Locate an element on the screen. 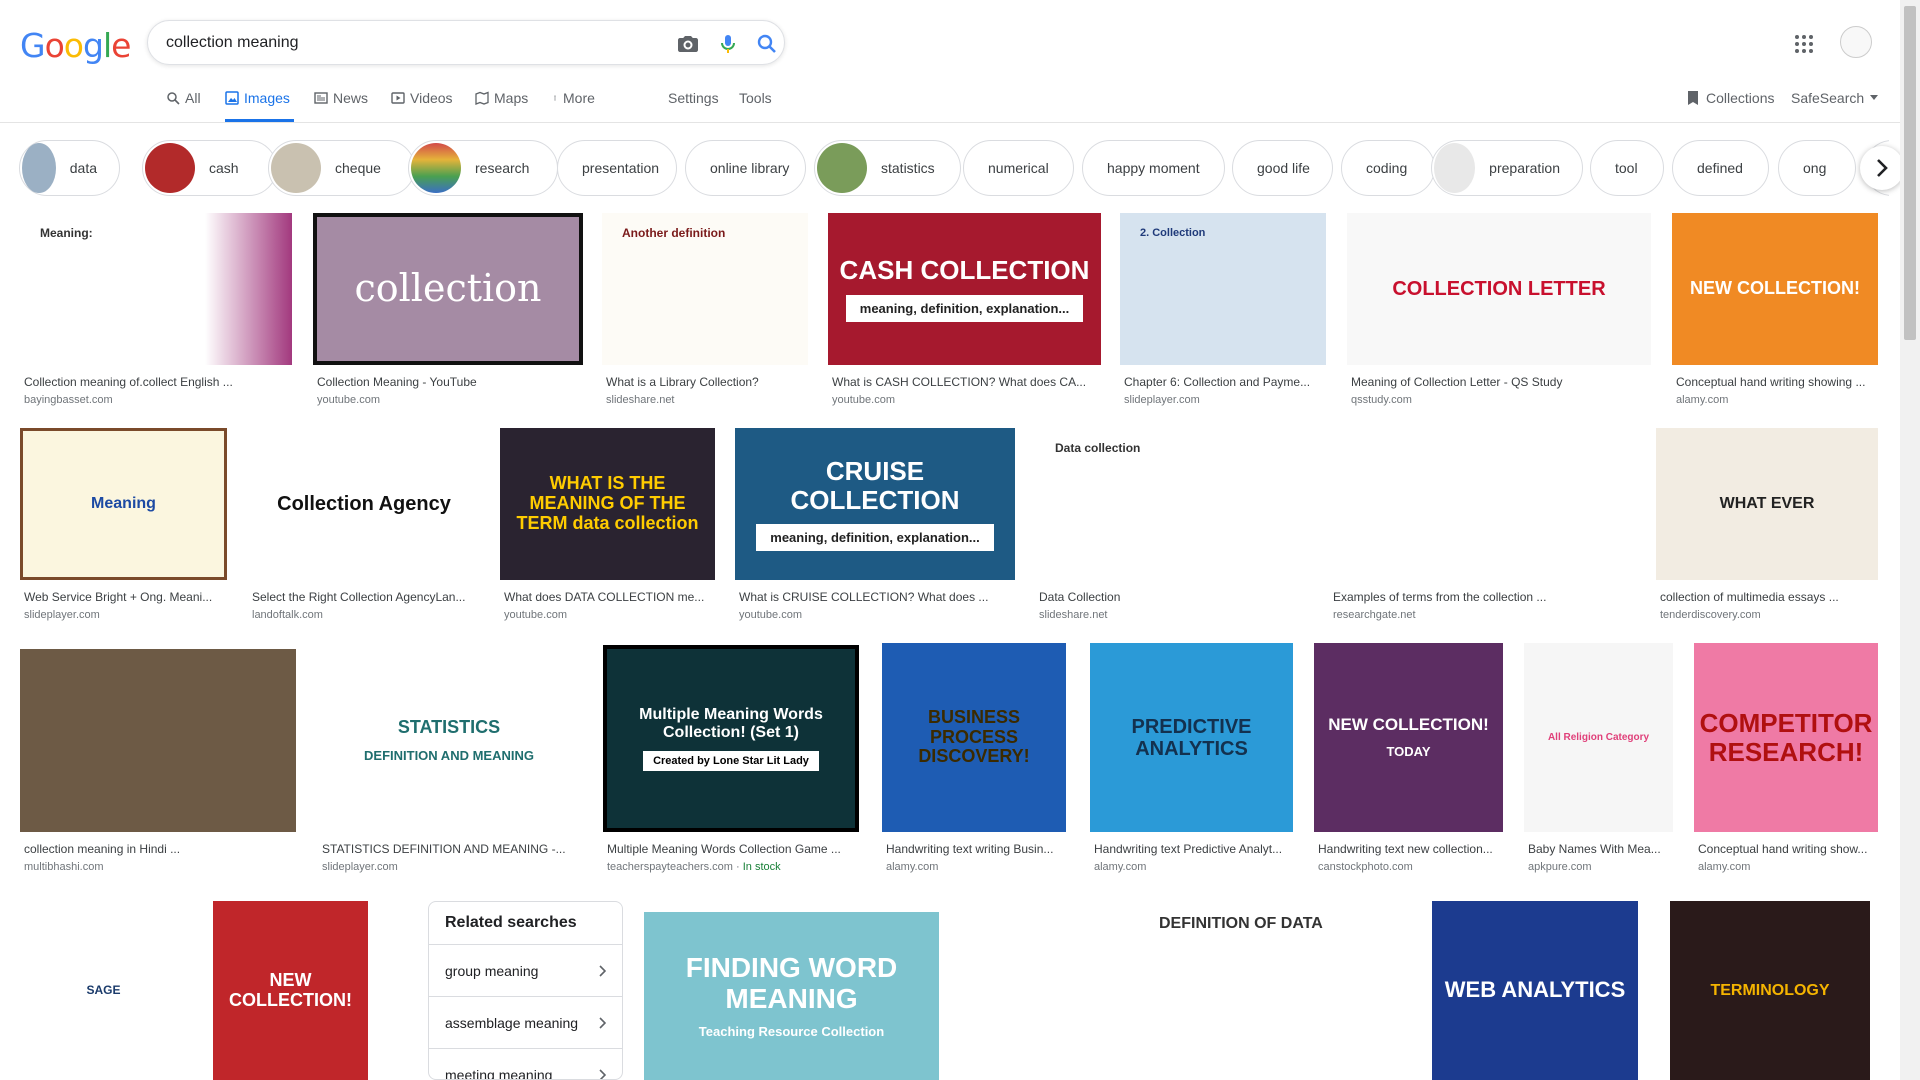 This screenshot has height=1080, width=1920. chip-cheque: cheque is located at coordinates (341, 168).